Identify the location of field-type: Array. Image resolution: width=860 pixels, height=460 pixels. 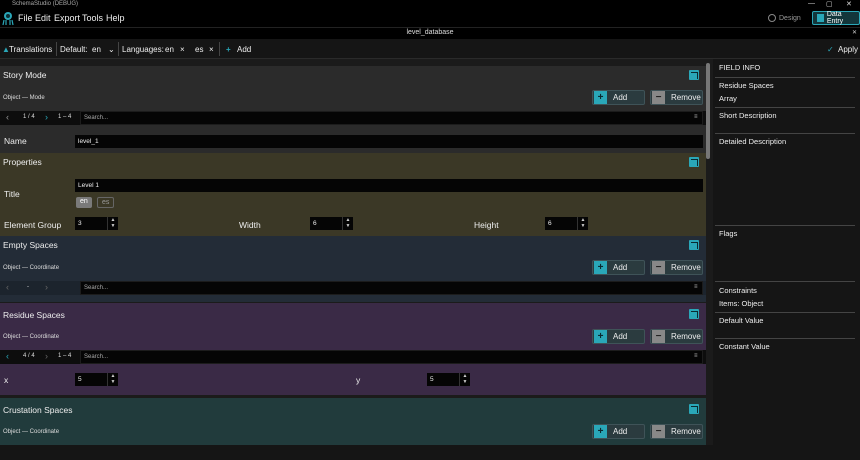
(728, 98).